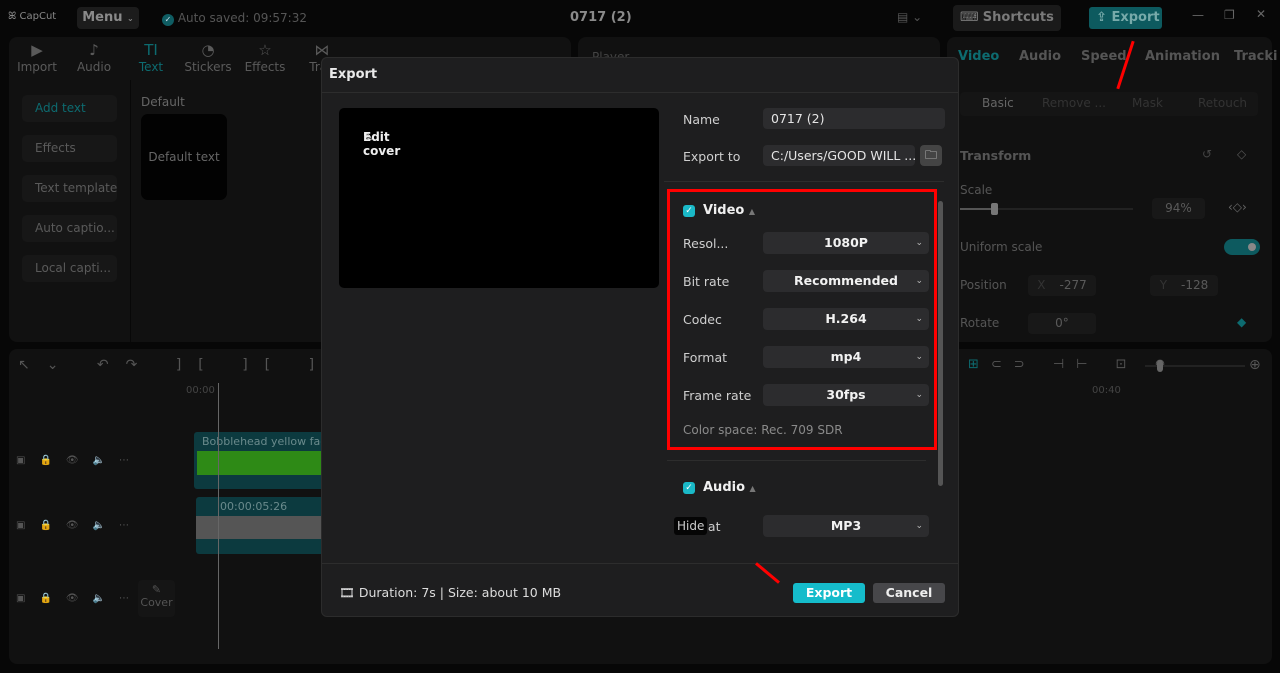 The width and height of the screenshot is (1280, 673). What do you see at coordinates (499, 198) in the screenshot?
I see `cover-preview: ✎ Edit cover` at bounding box center [499, 198].